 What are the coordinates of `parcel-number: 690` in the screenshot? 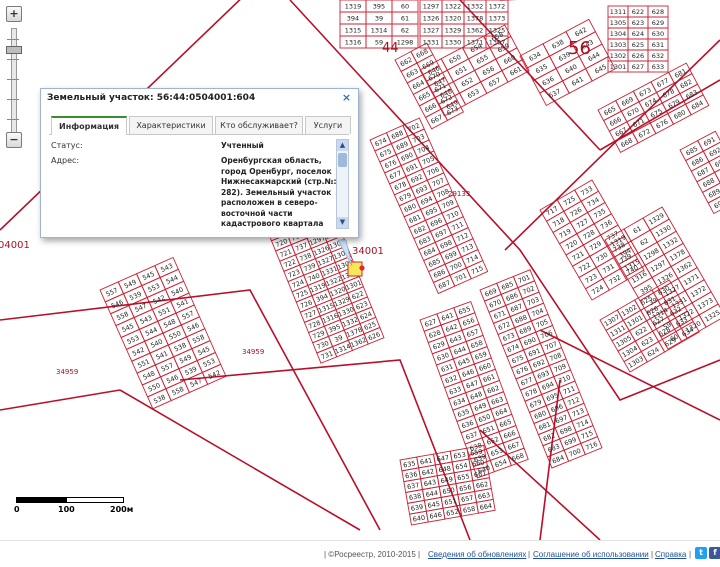 It's located at (407, 157).